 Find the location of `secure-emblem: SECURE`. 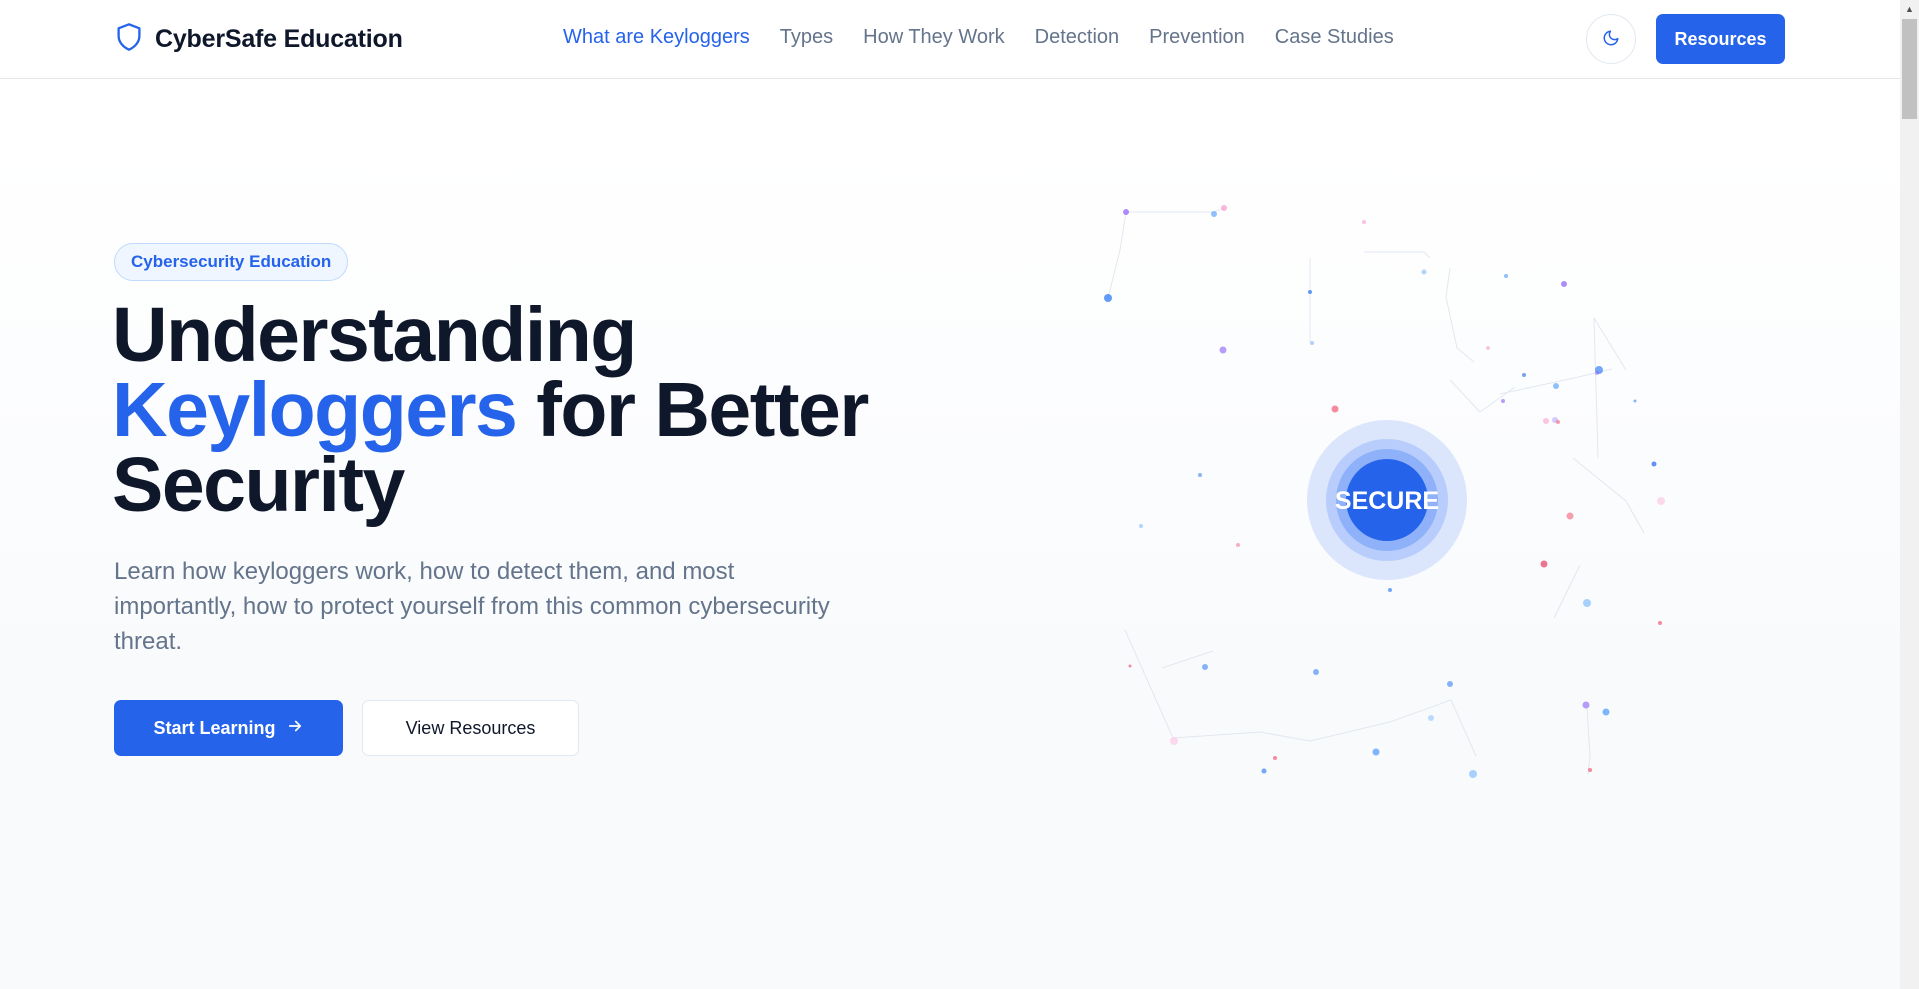

secure-emblem: SECURE is located at coordinates (1387, 500).